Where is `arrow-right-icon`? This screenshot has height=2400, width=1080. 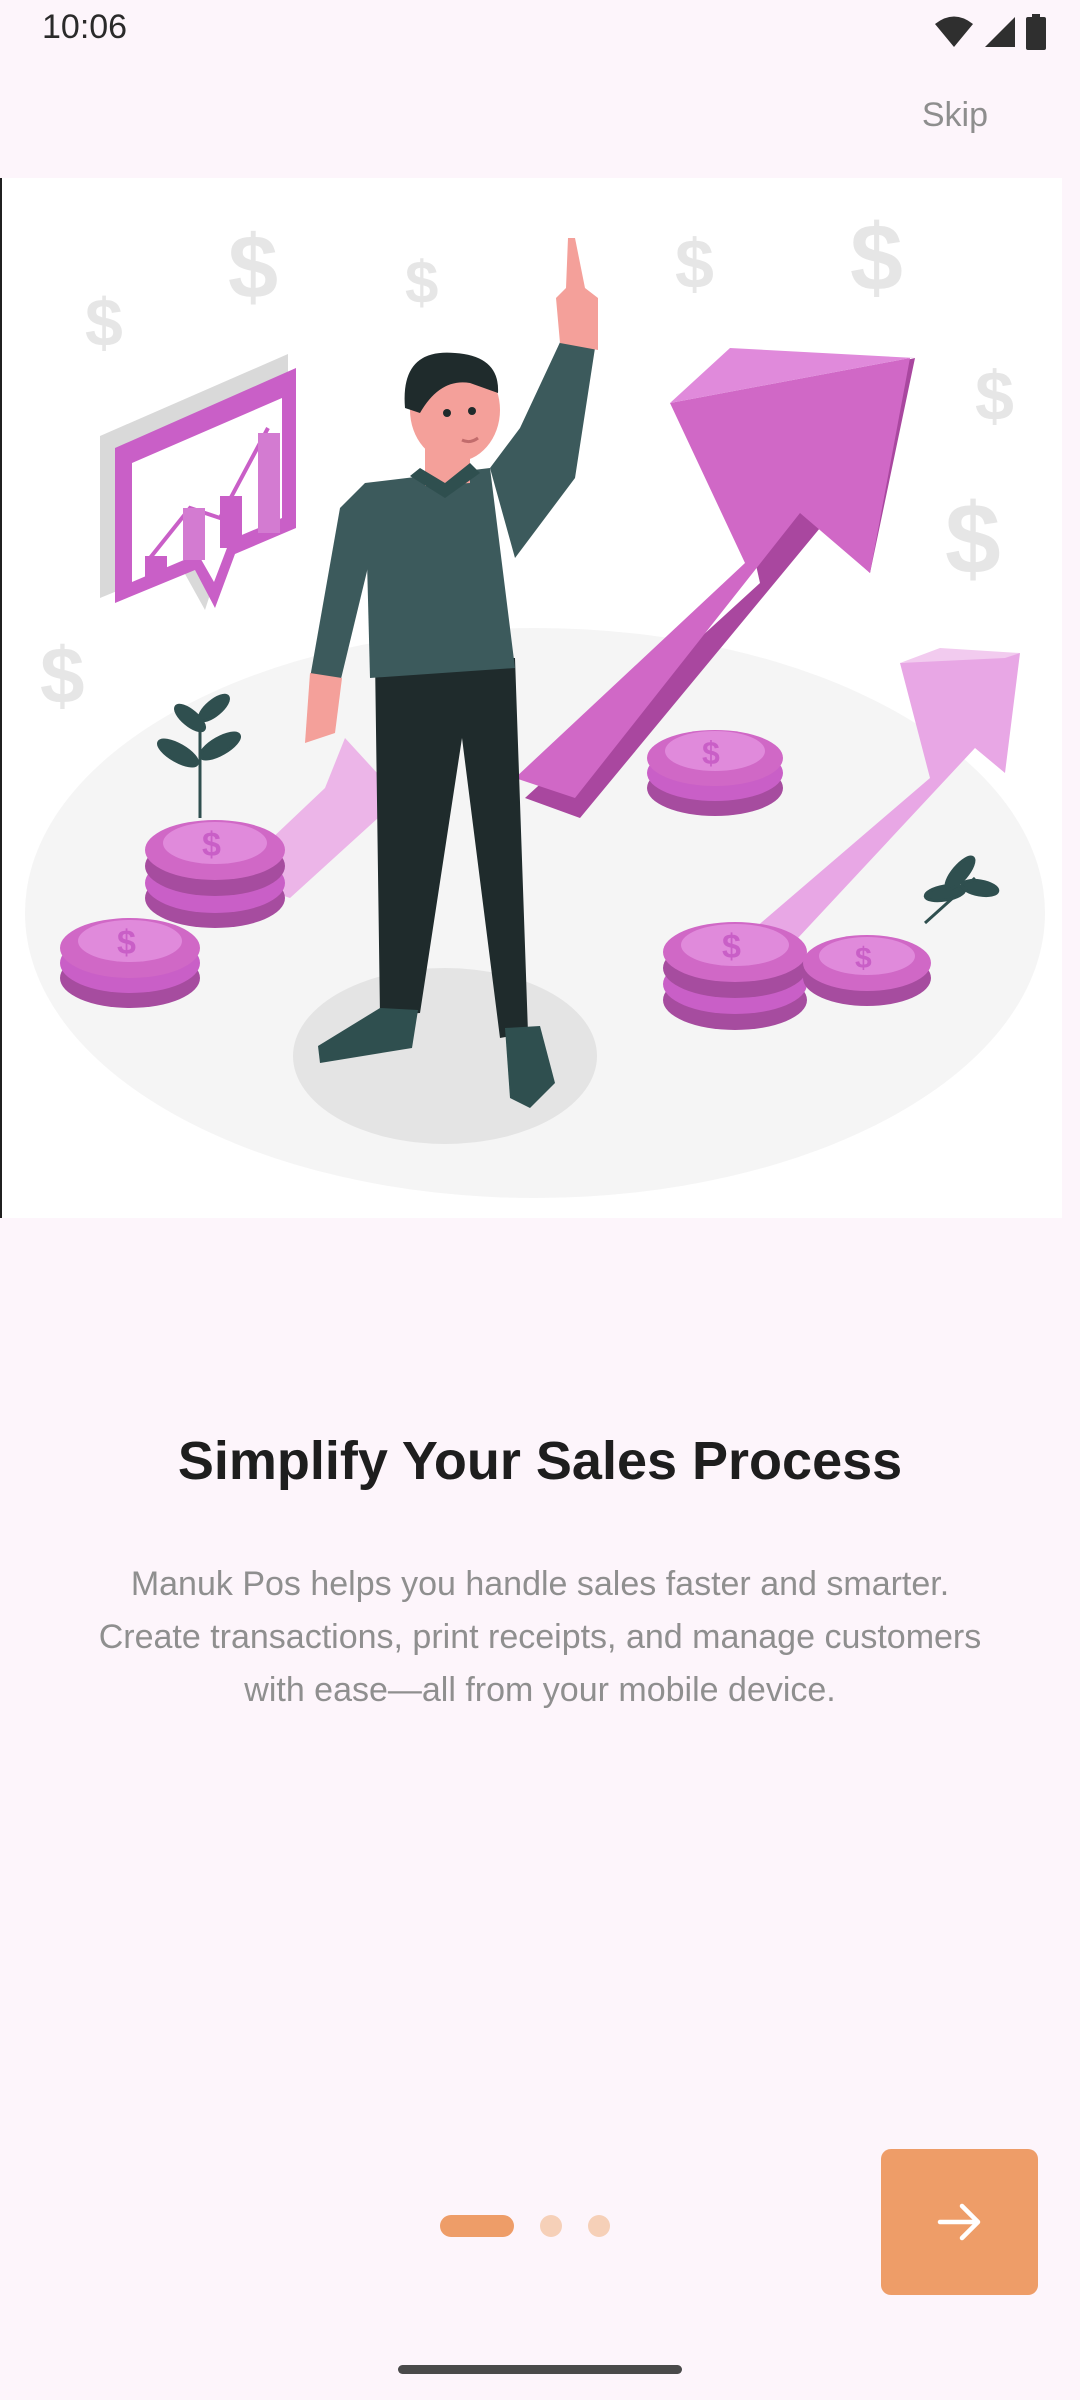
arrow-right-icon is located at coordinates (958, 2222).